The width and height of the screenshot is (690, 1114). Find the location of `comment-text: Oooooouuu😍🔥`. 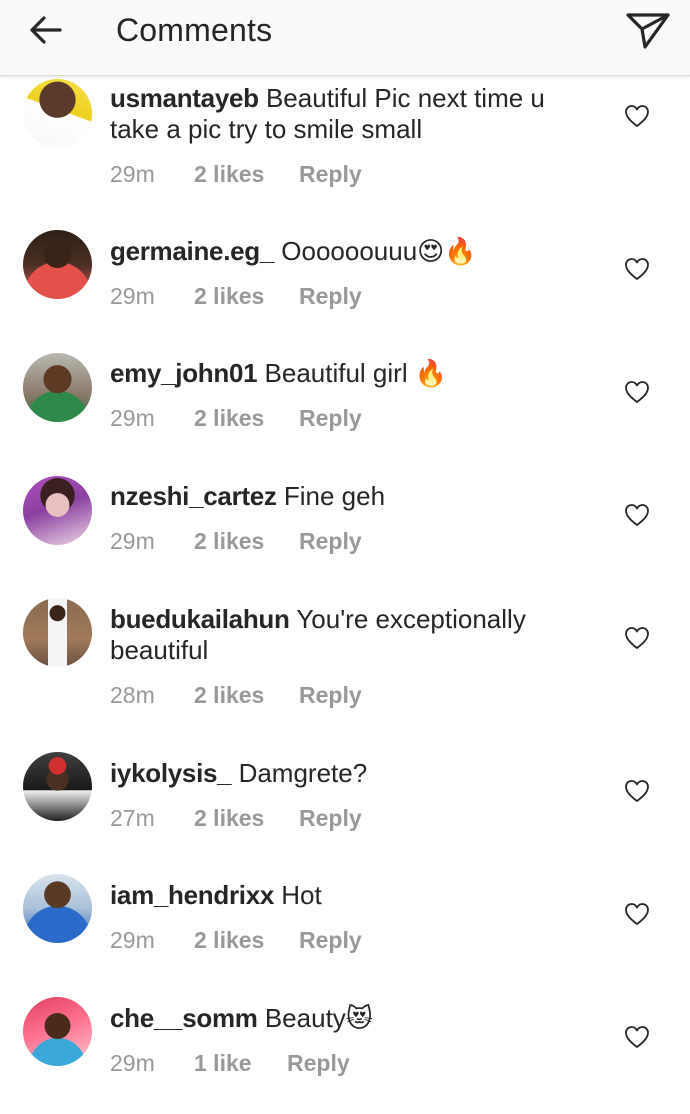

comment-text: Oooooouuu😍🔥 is located at coordinates (379, 251).